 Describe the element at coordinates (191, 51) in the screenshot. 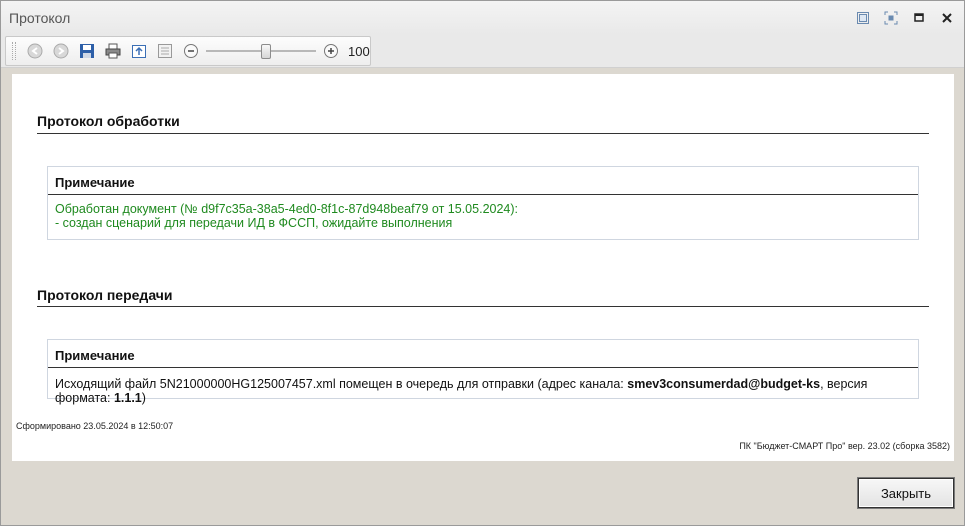

I see `zoom-out-icon` at that location.